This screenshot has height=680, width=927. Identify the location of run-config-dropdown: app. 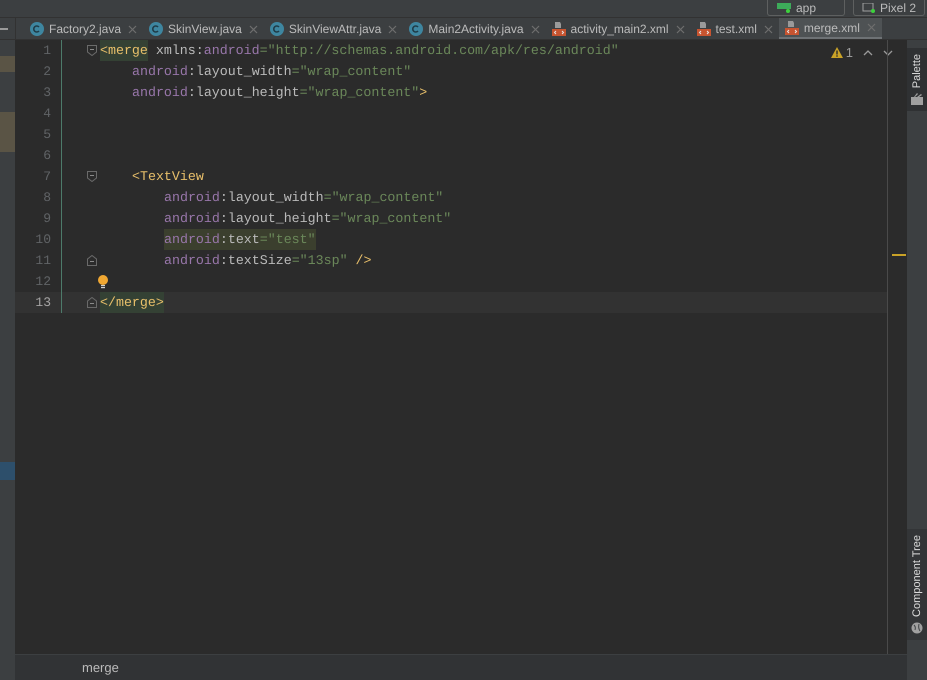
(805, 8).